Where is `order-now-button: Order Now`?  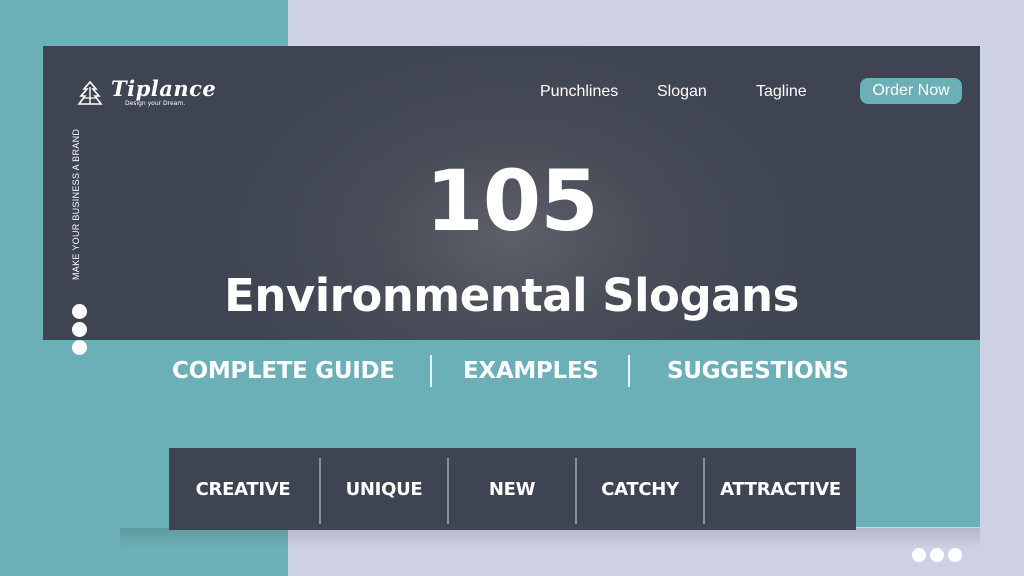 order-now-button: Order Now is located at coordinates (911, 91).